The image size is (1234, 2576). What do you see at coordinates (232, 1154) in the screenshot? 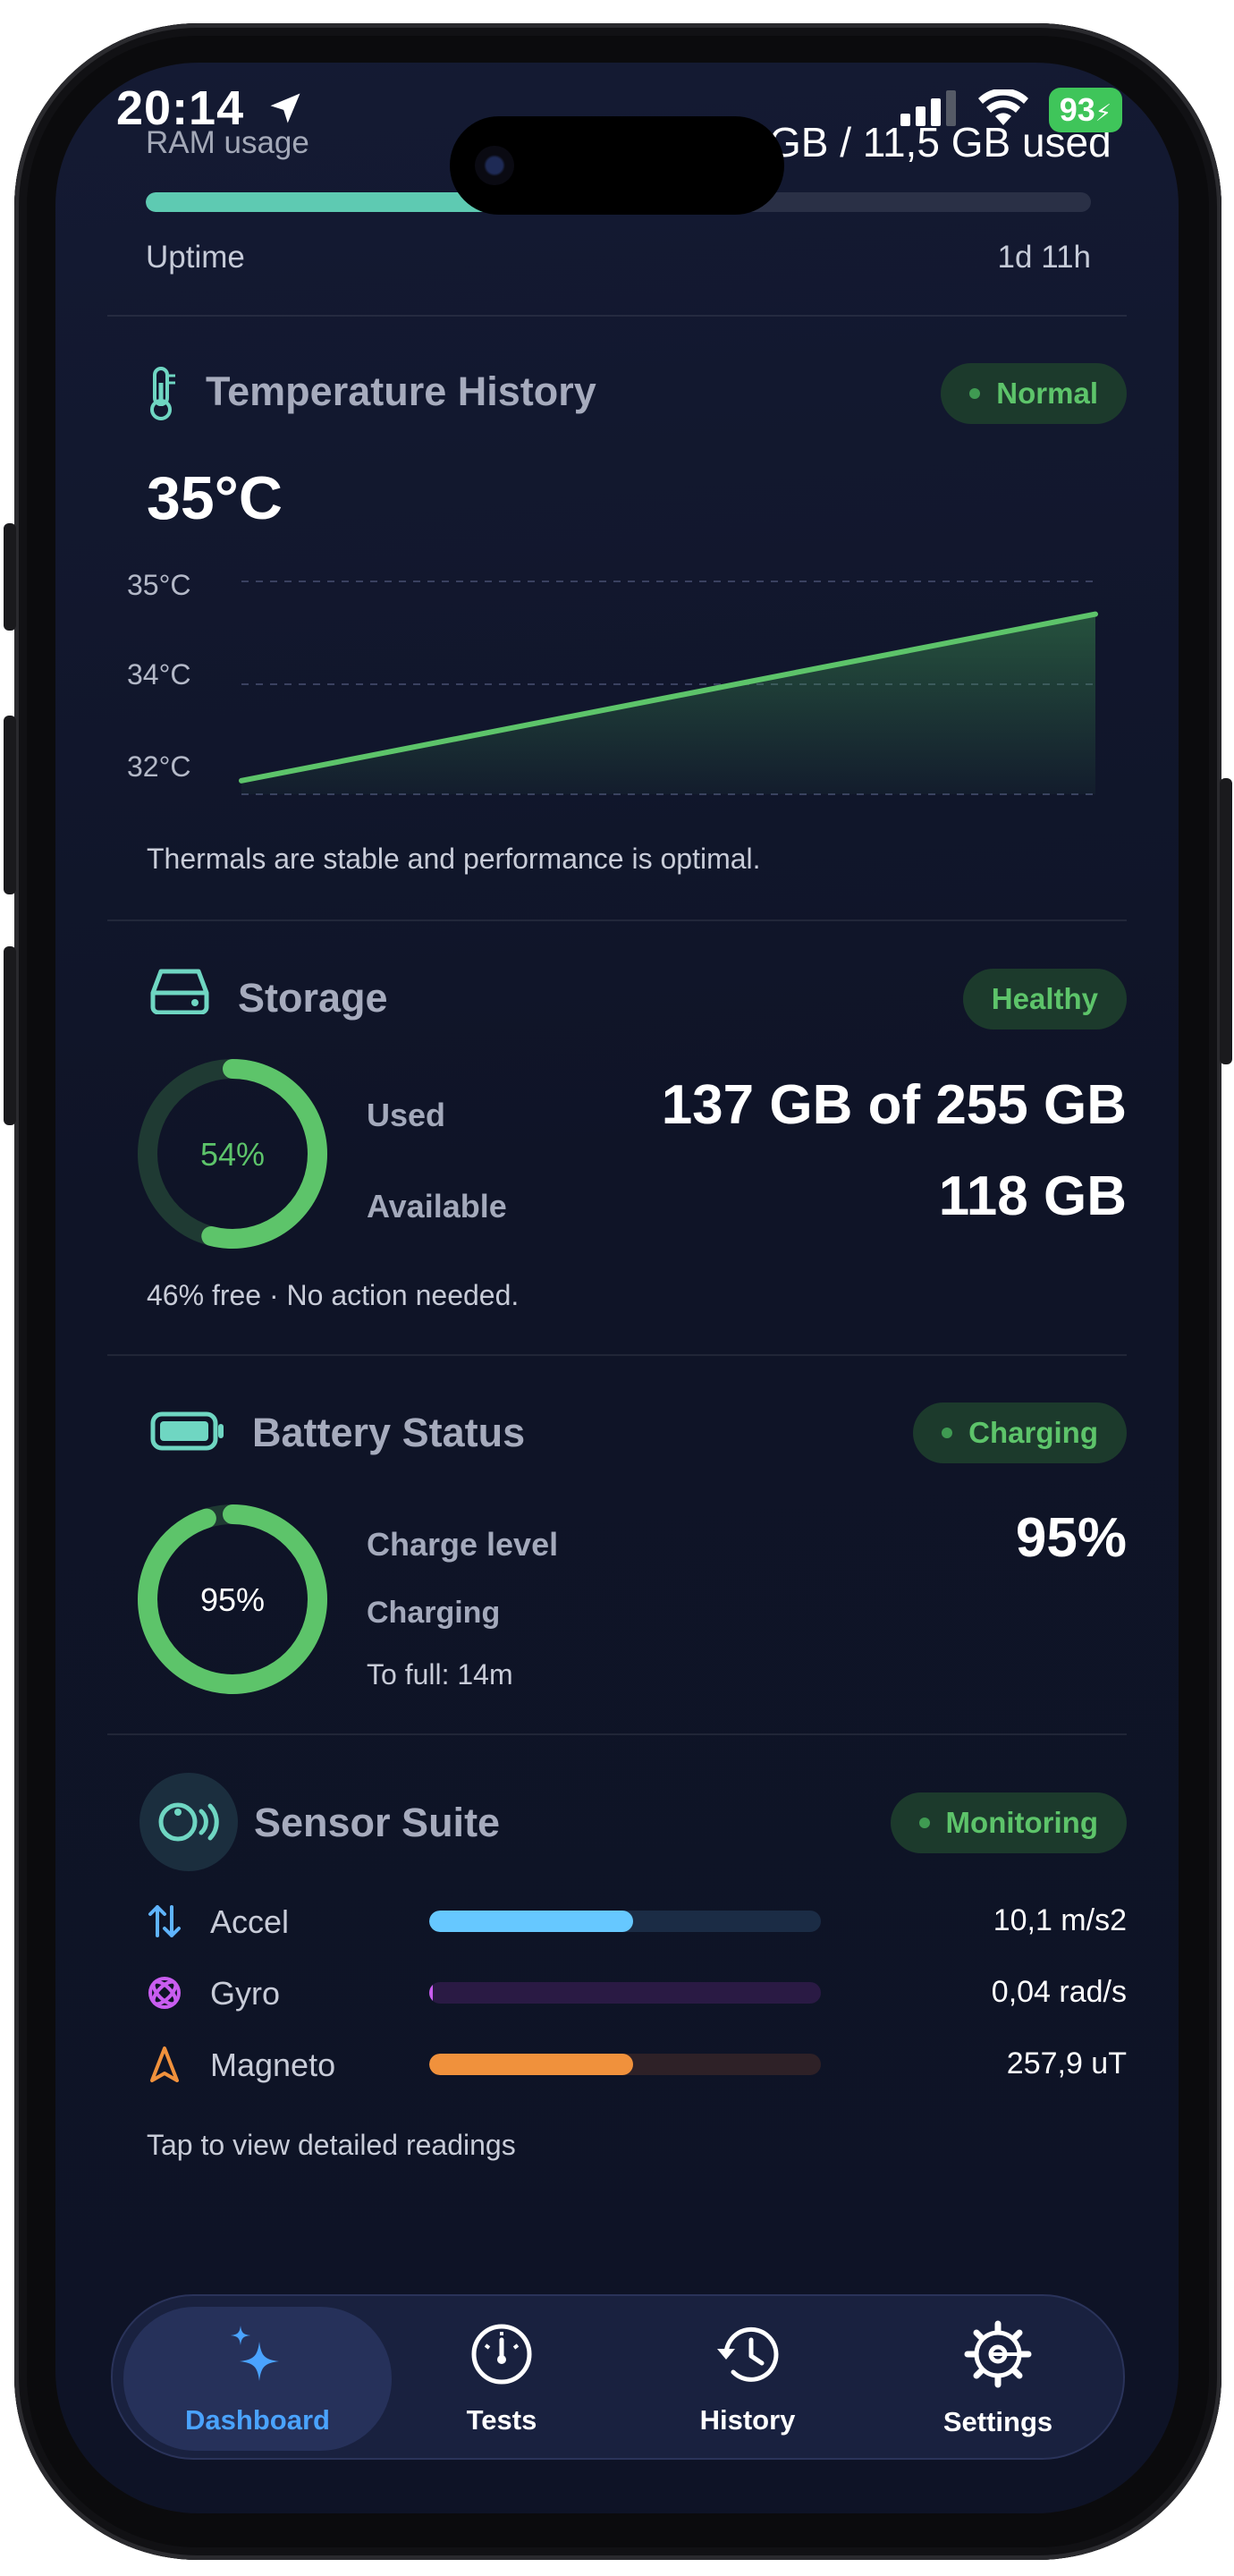
I see `storage-percent: 54%` at bounding box center [232, 1154].